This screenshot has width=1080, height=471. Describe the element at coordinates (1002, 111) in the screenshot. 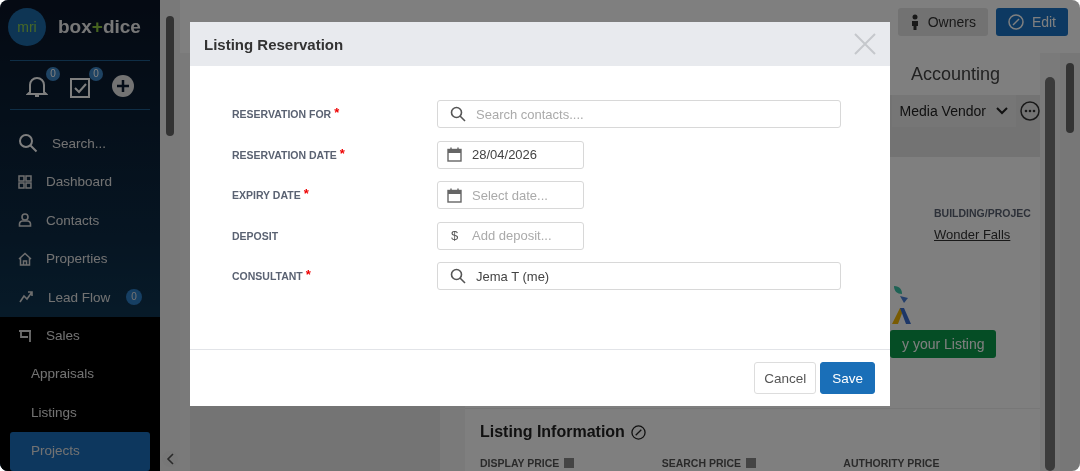

I see `chevron-down-icon` at that location.